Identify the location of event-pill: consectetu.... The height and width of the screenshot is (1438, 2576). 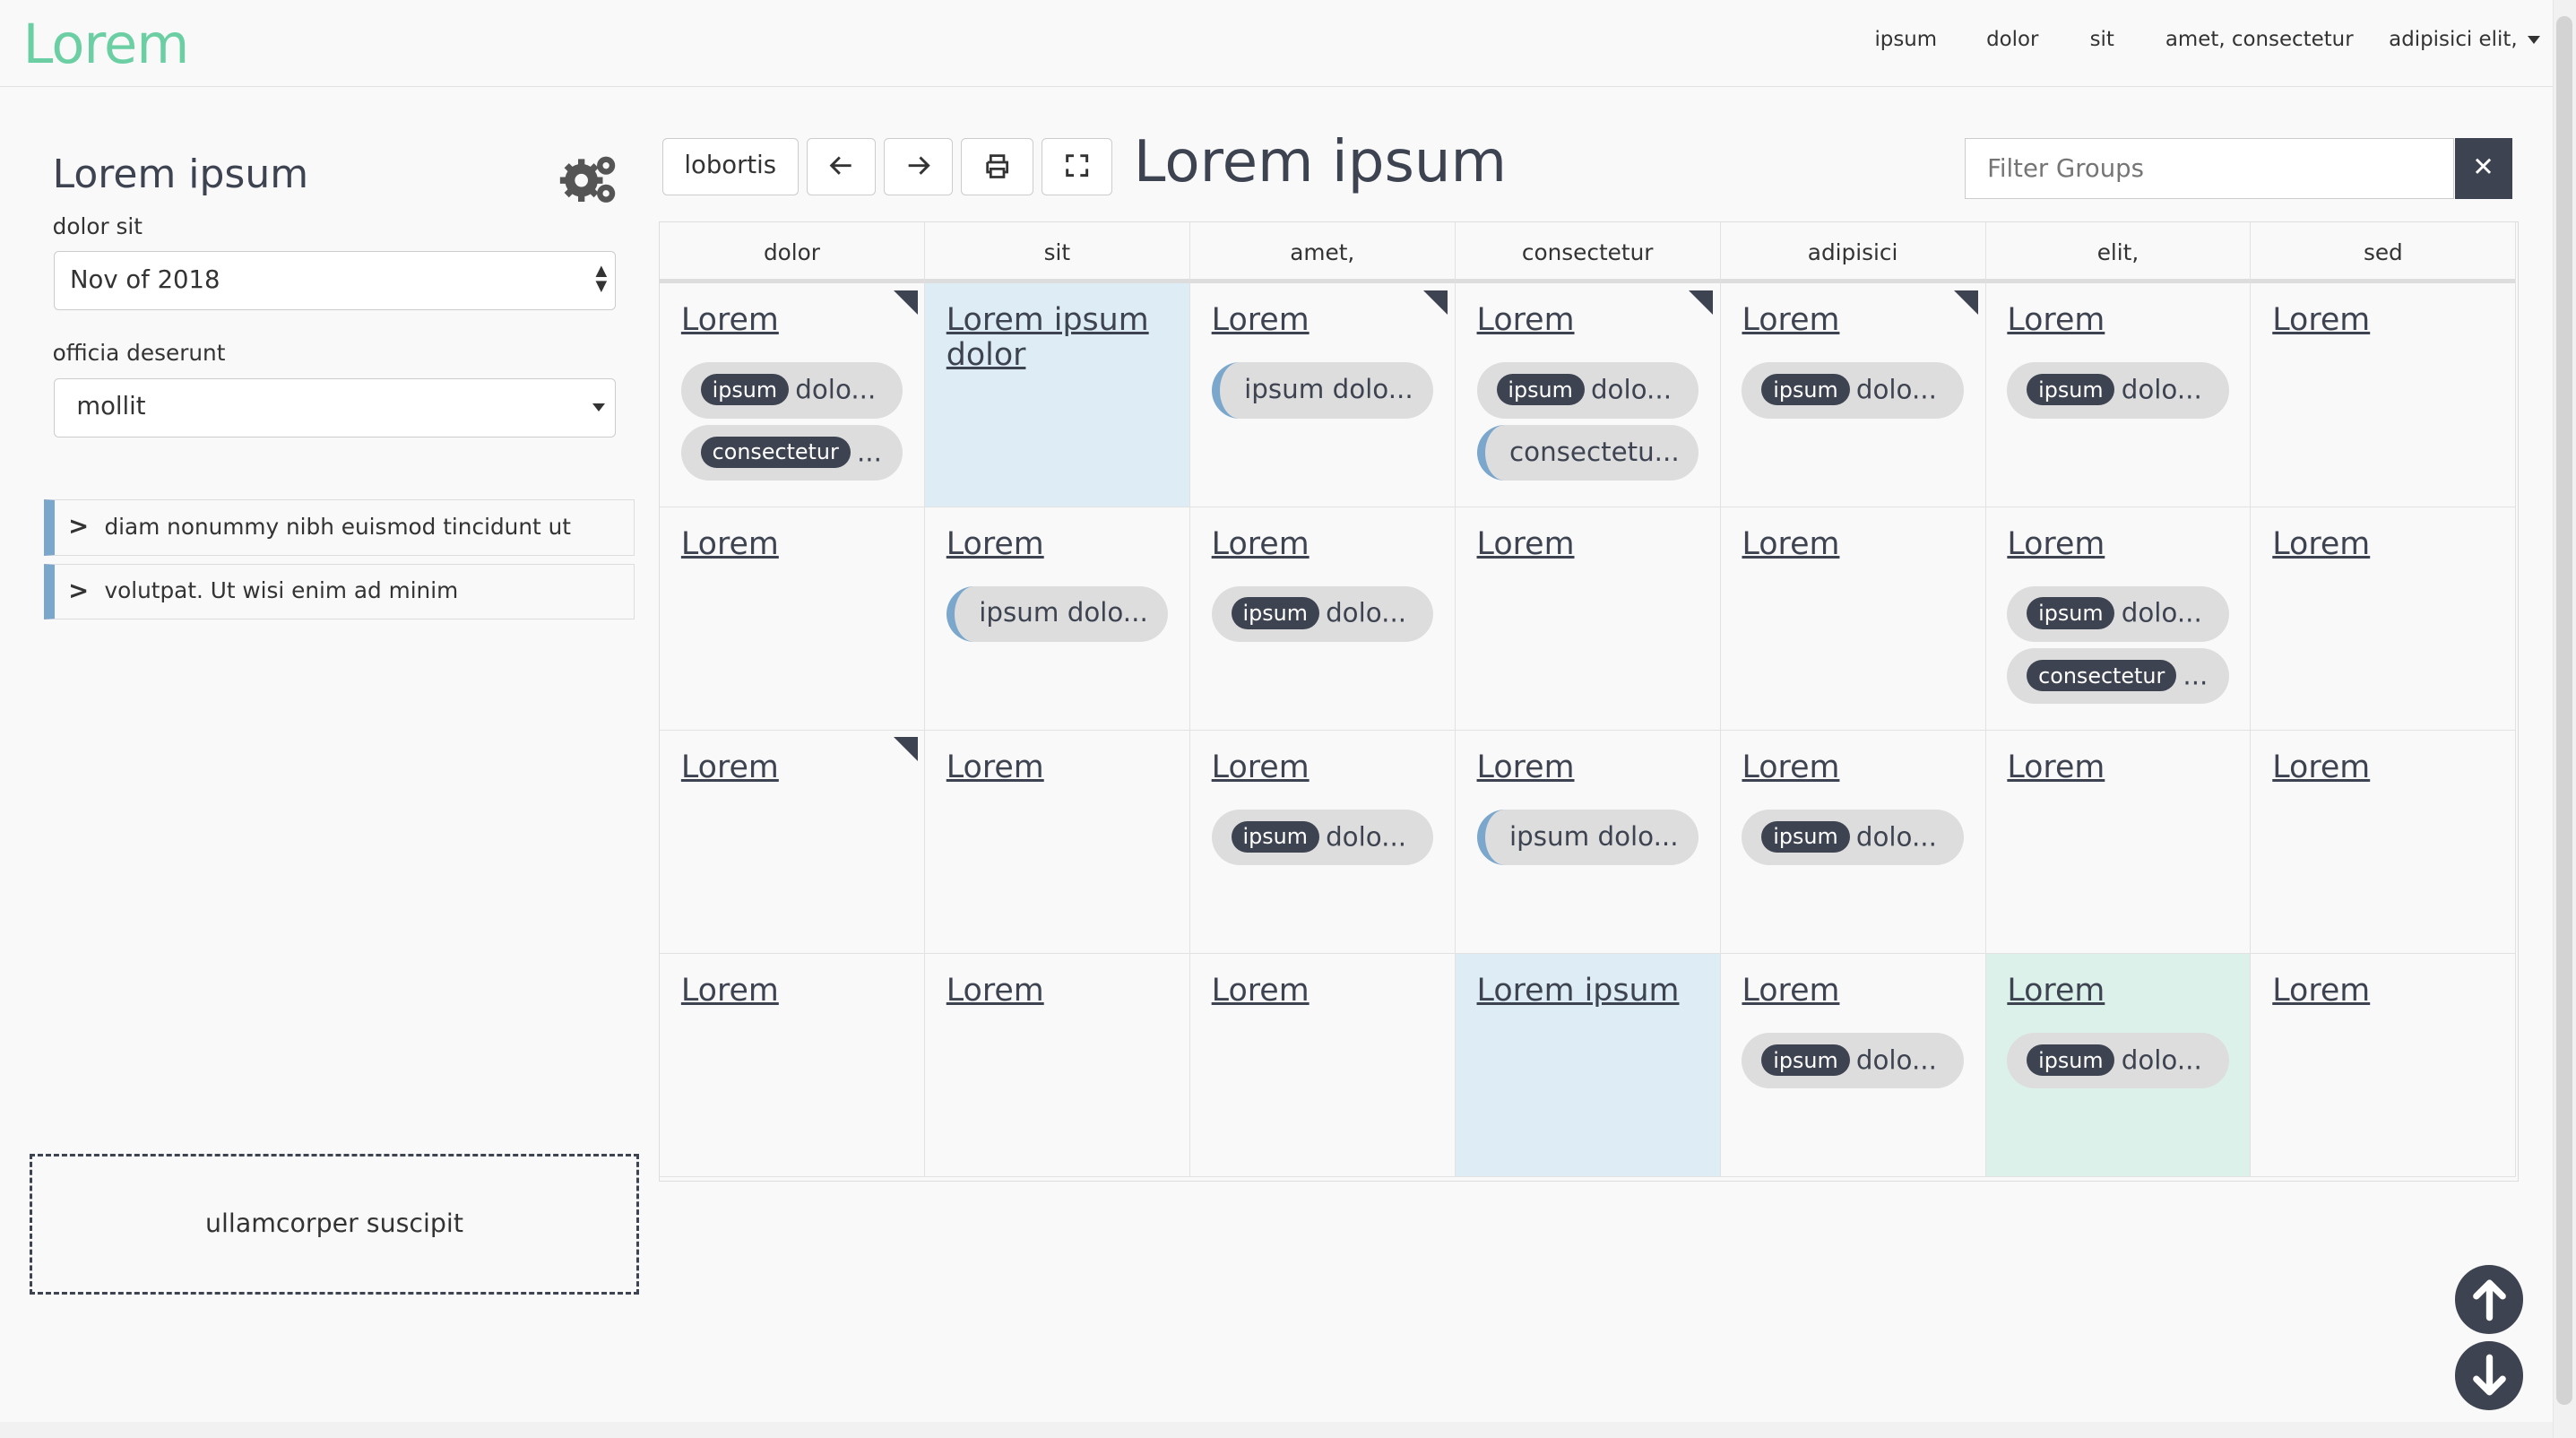
(1587, 452).